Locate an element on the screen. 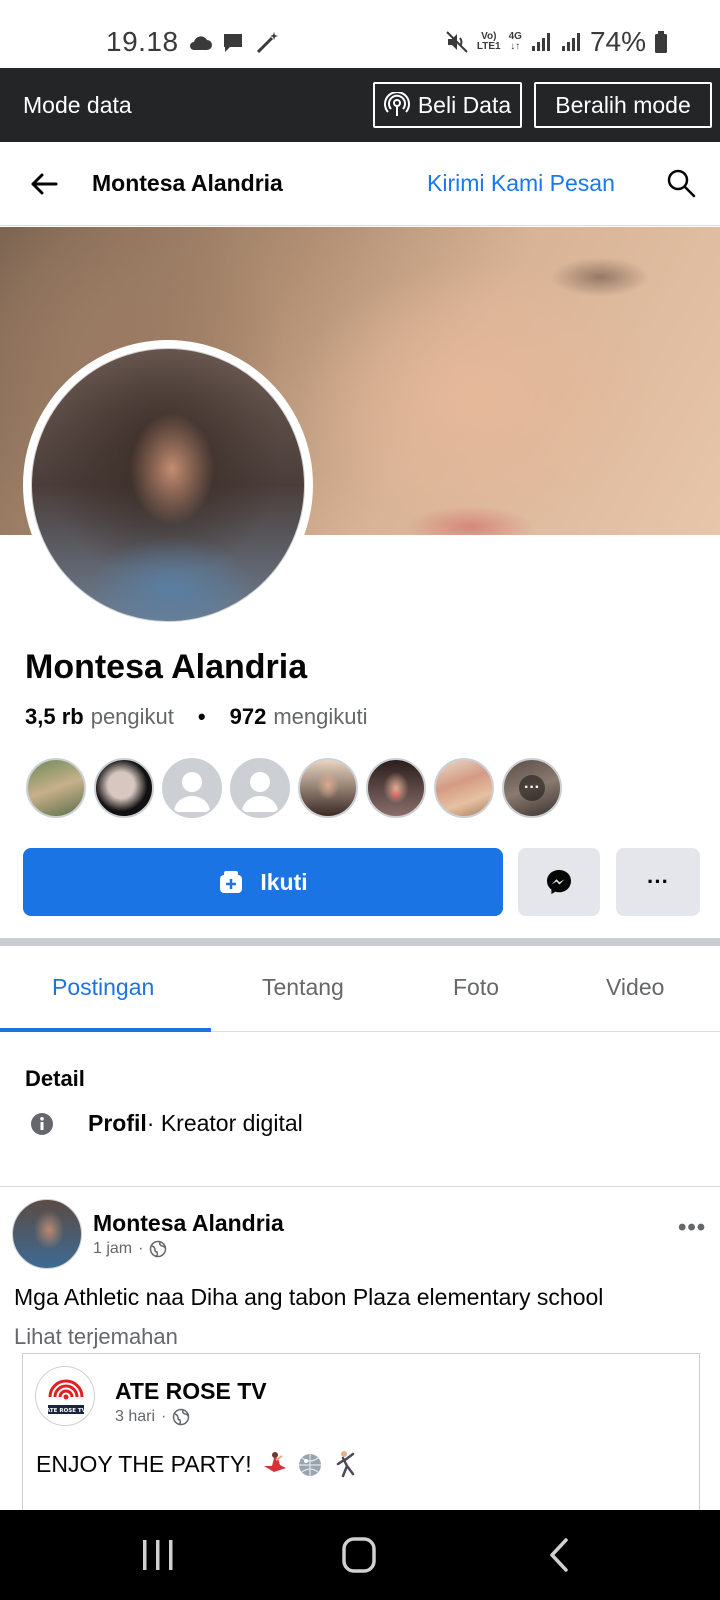 This screenshot has width=720, height=1600. broadcast-logo-icon: ATE ROSE TV is located at coordinates (66, 1396).